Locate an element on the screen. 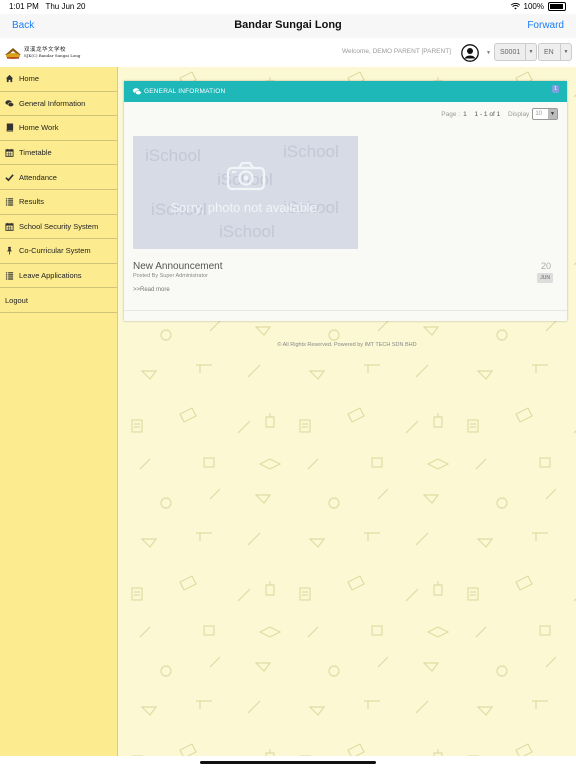  student-select: S0001 ▼ is located at coordinates (515, 52).